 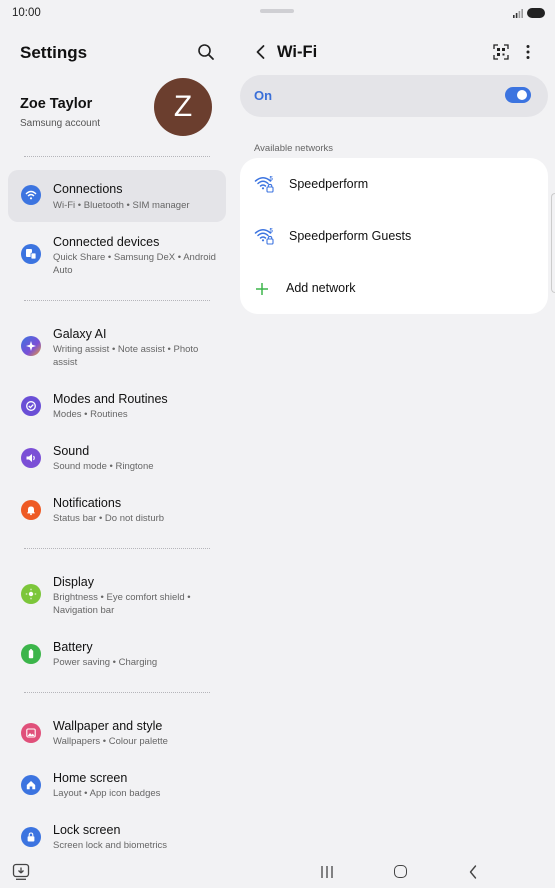 What do you see at coordinates (277, 873) in the screenshot?
I see `navigation-bar` at bounding box center [277, 873].